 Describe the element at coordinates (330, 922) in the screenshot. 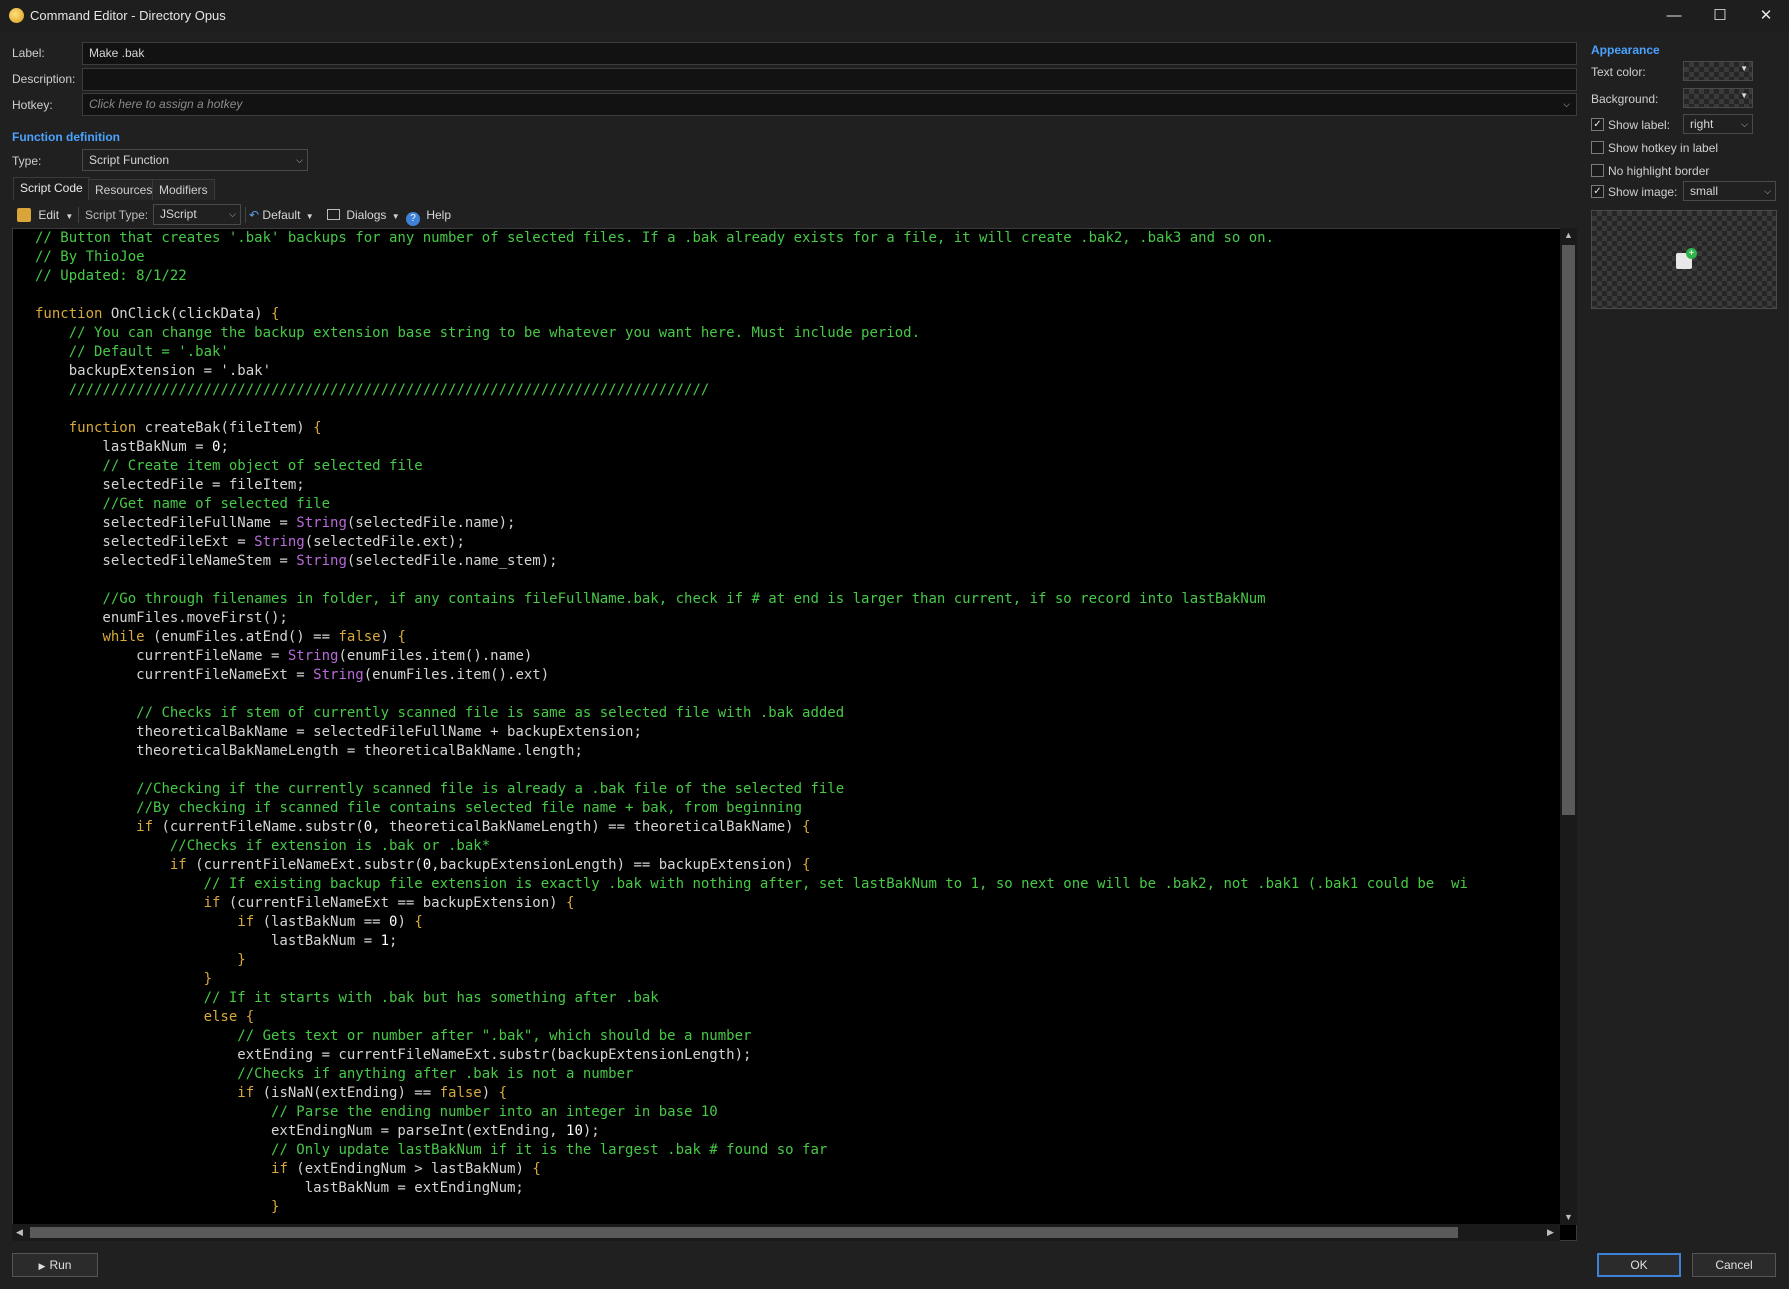

I see `code-line: if (lastBakNum == 0) {` at that location.